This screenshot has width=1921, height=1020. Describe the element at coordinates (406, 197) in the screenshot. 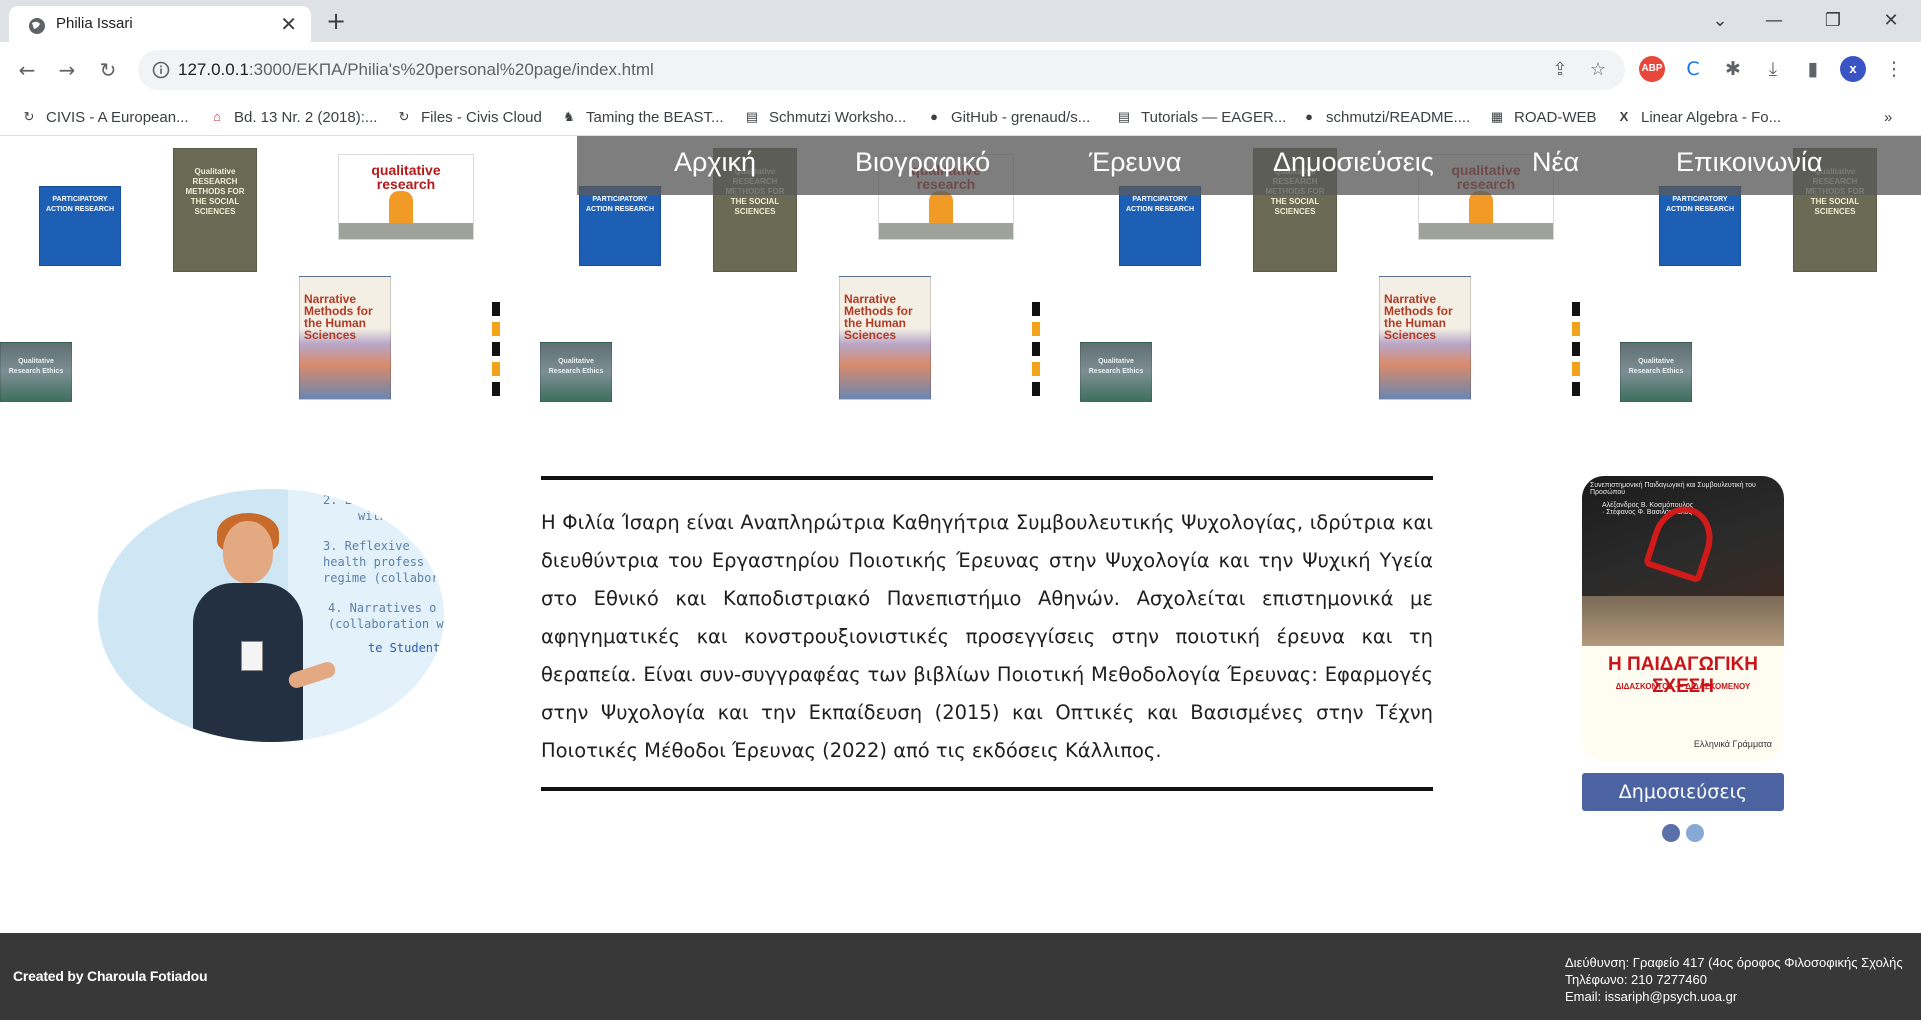

I see `book-cover: qualitative research` at that location.